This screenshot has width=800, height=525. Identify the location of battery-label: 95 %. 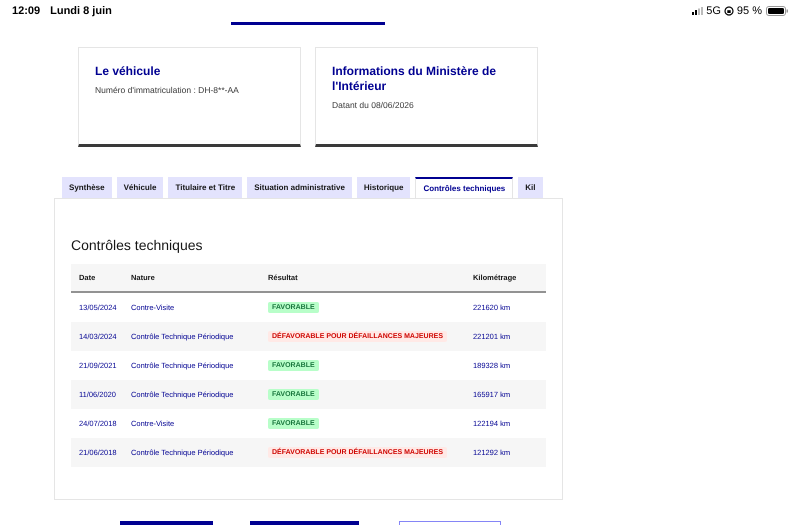
(749, 11).